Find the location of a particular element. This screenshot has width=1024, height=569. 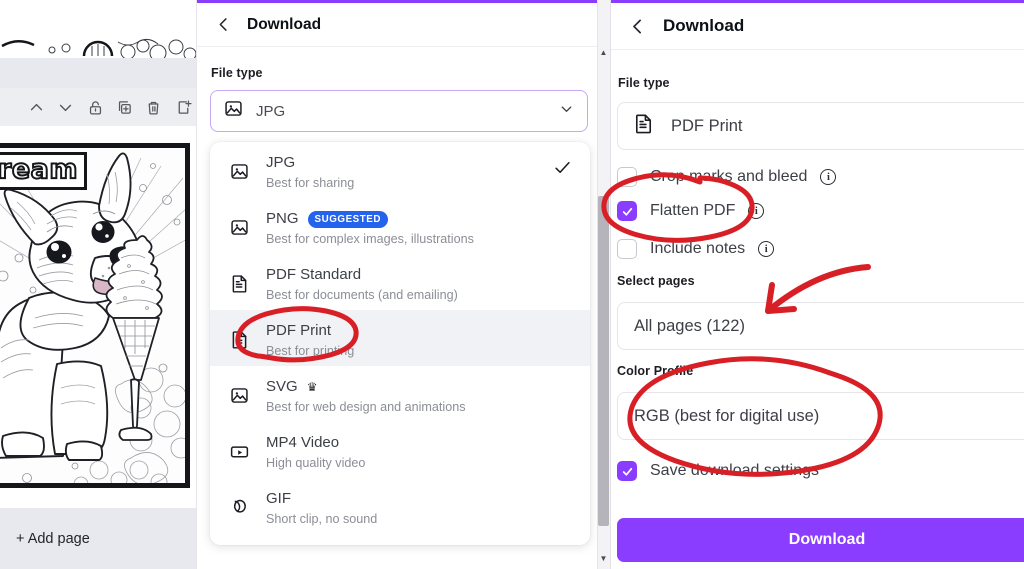

checkbox-save-download-settings is located at coordinates (627, 471).